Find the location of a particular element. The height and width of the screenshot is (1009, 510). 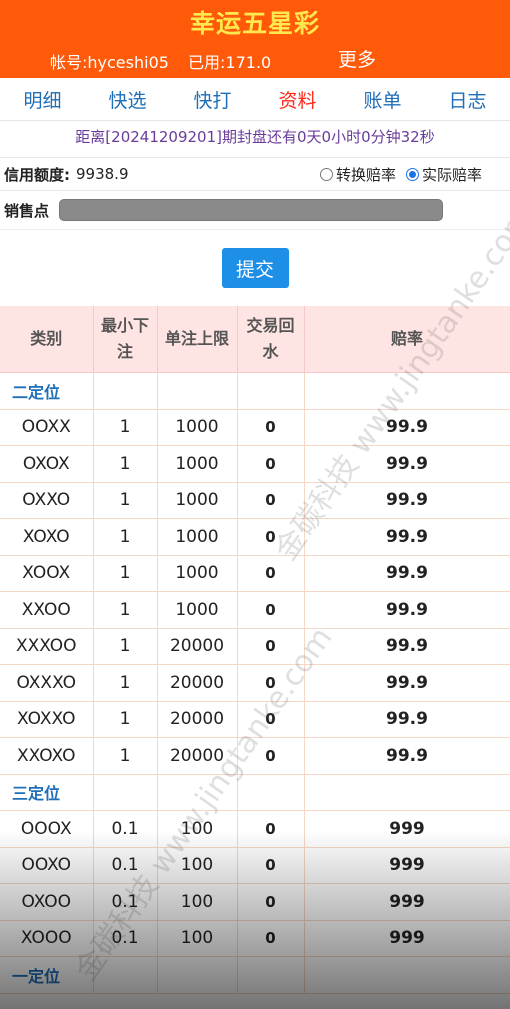

group-row: 一定位 is located at coordinates (255, 975).